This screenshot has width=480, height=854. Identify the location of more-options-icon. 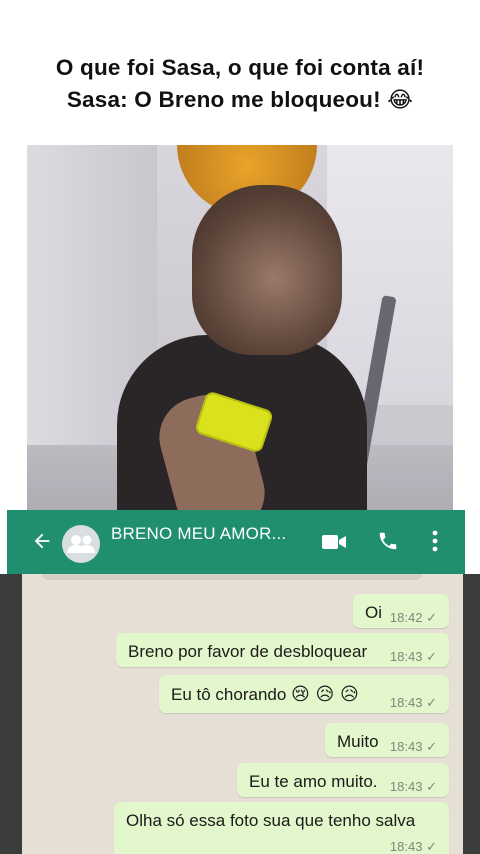
(435, 541).